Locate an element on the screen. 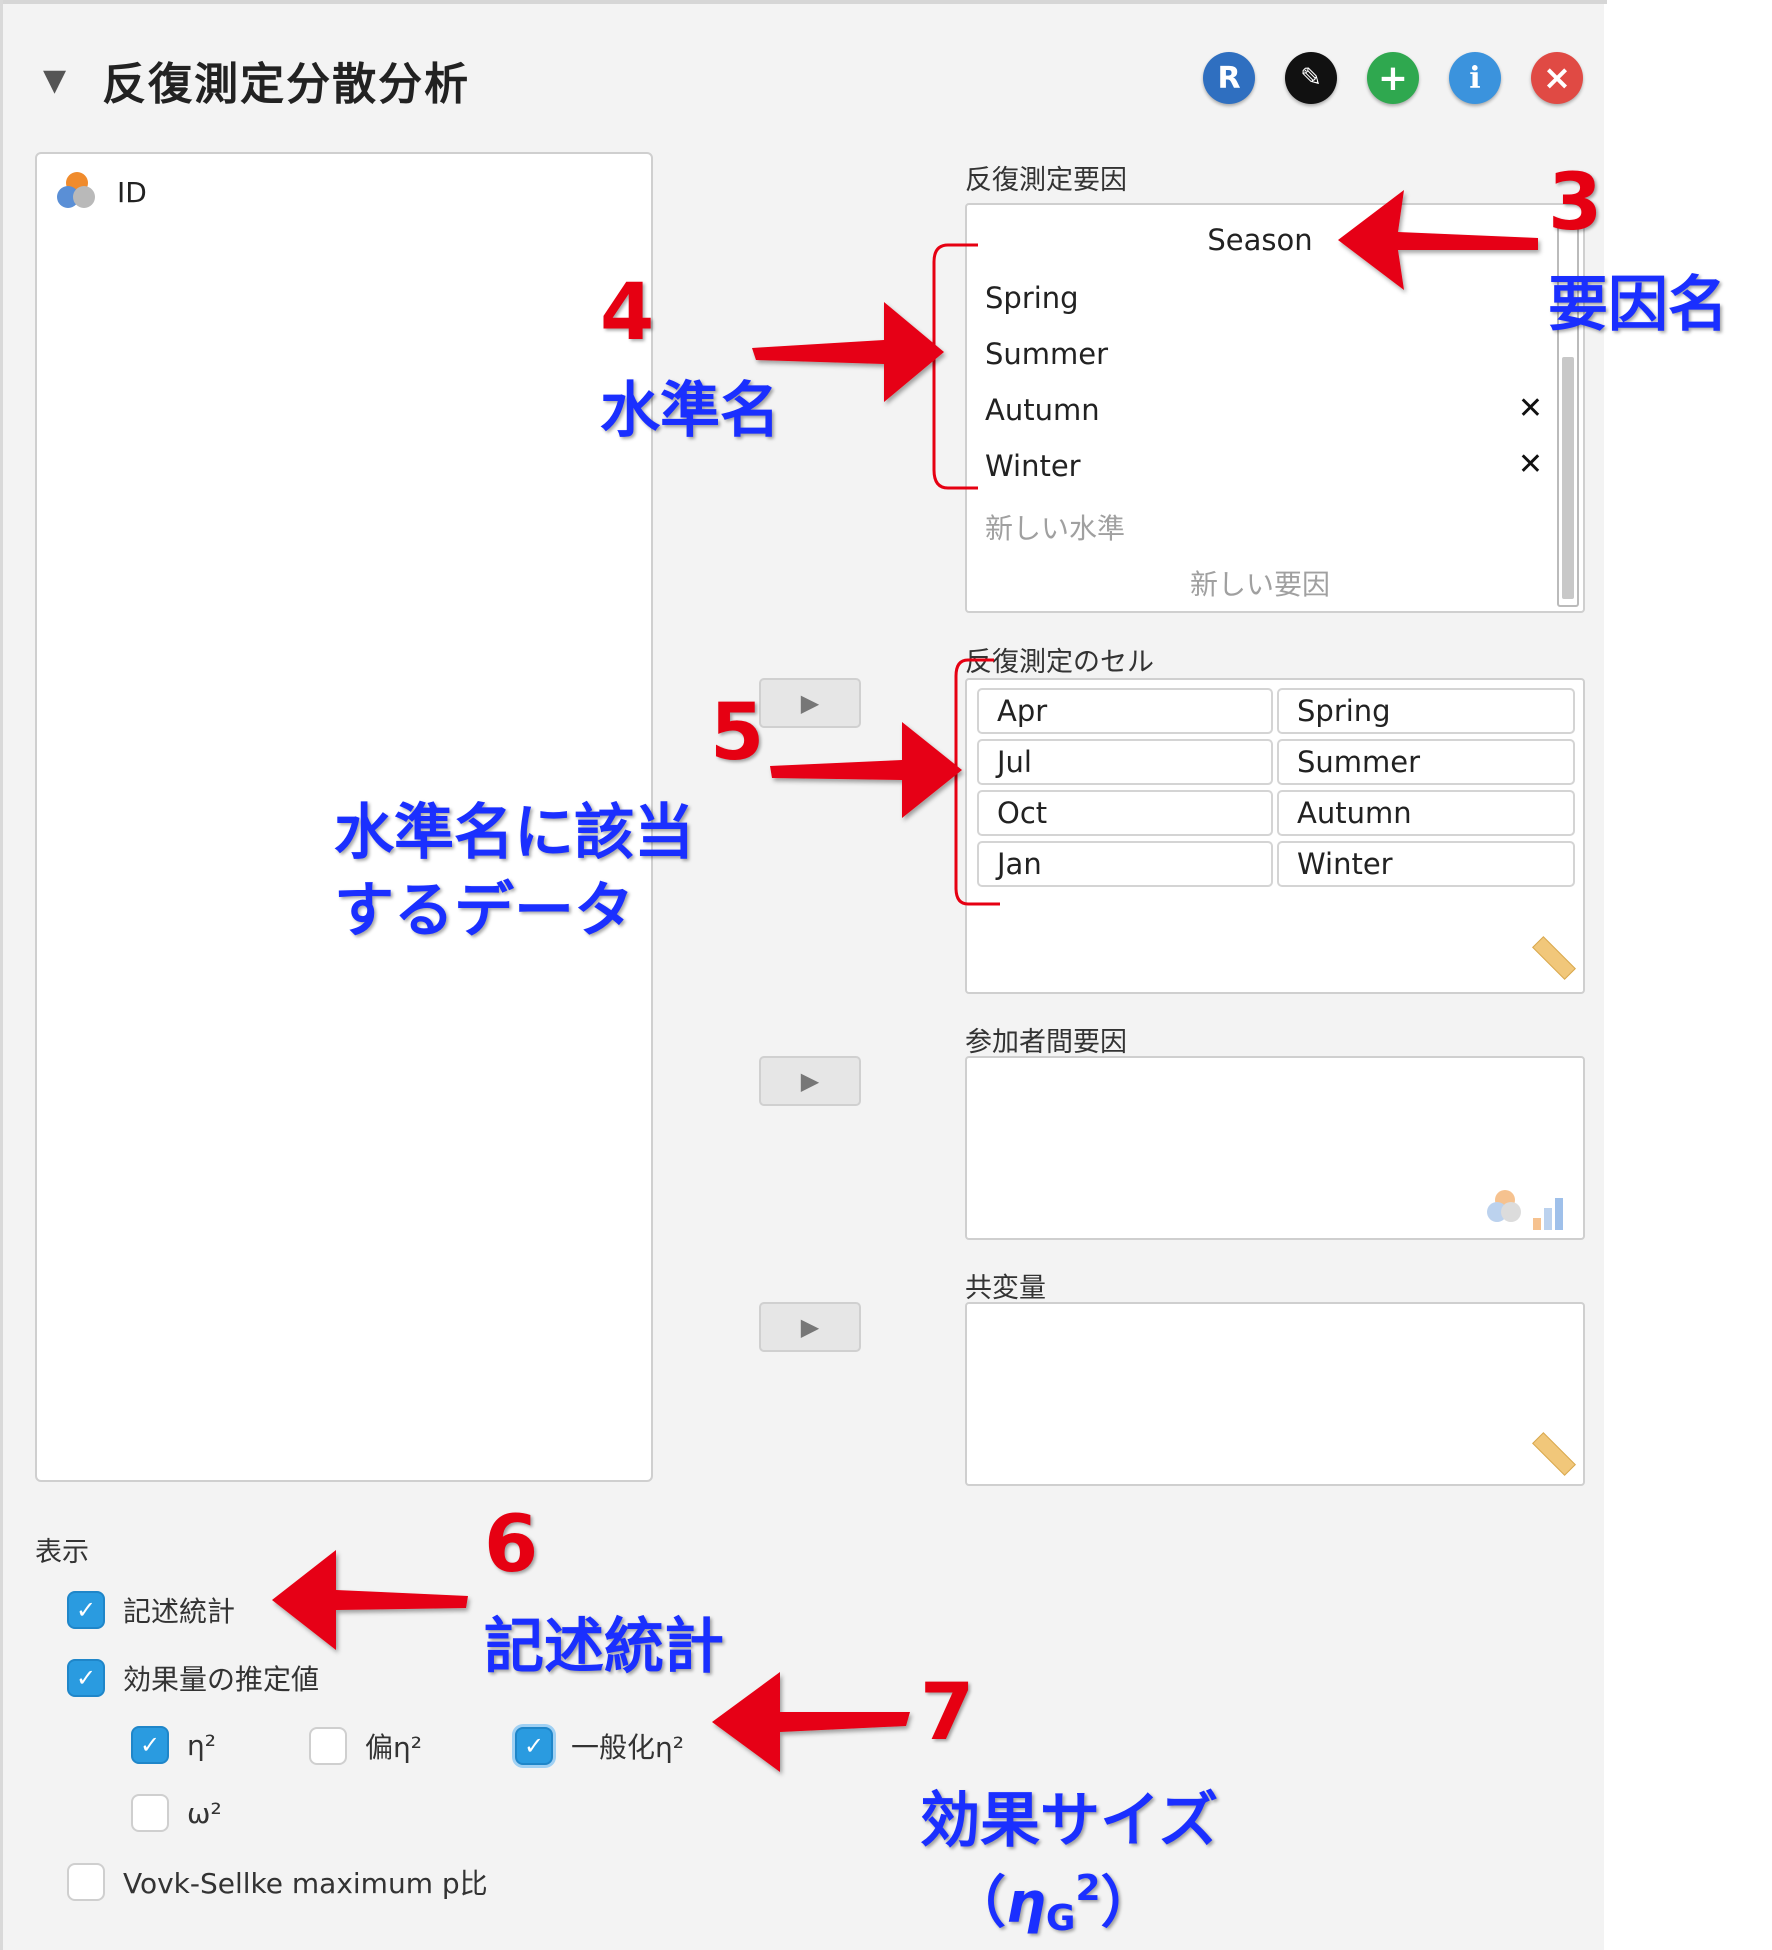  variable-item-id: ID is located at coordinates (102, 192).